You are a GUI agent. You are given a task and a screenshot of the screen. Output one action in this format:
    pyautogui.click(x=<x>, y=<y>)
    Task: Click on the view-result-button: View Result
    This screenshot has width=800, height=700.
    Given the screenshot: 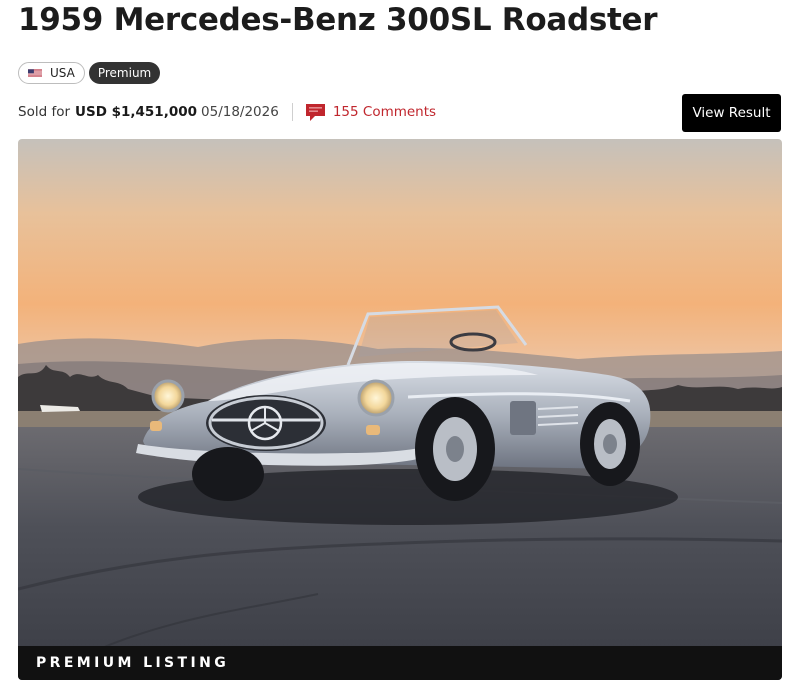 What is the action you would take?
    pyautogui.click(x=731, y=113)
    